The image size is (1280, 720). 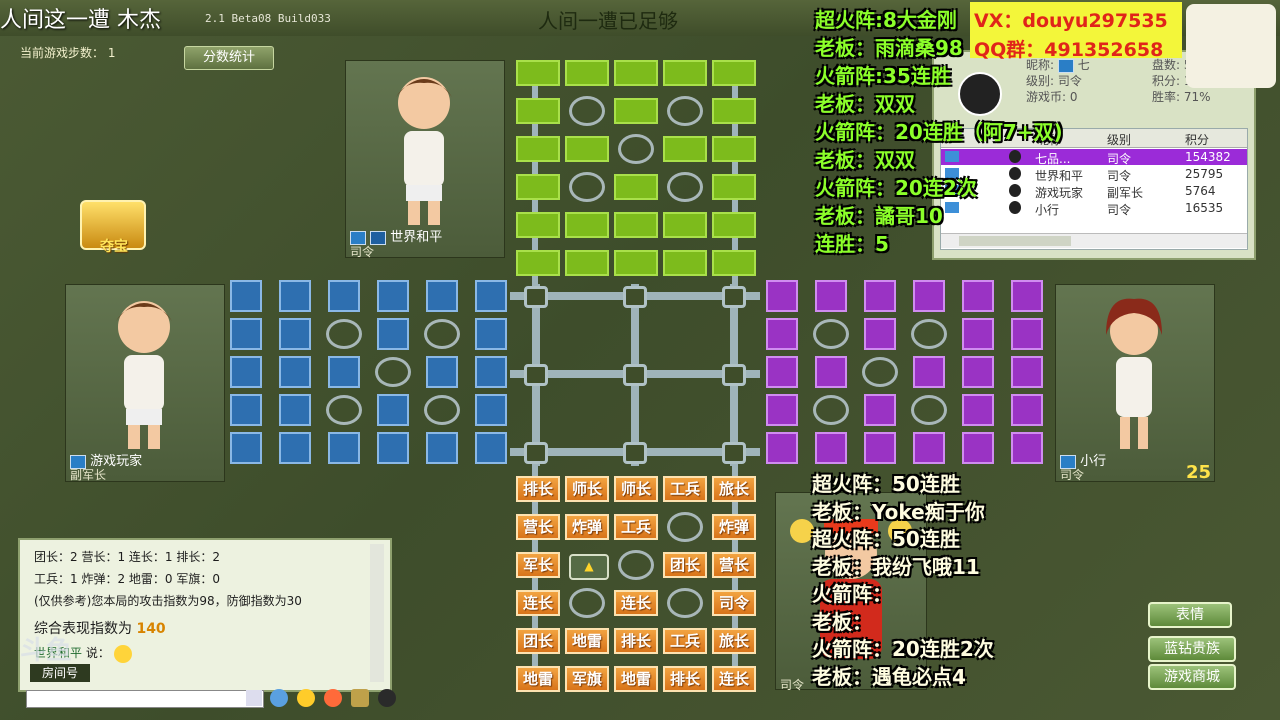 What do you see at coordinates (1197, 139) in the screenshot?
I see `column-header-score: 积分` at bounding box center [1197, 139].